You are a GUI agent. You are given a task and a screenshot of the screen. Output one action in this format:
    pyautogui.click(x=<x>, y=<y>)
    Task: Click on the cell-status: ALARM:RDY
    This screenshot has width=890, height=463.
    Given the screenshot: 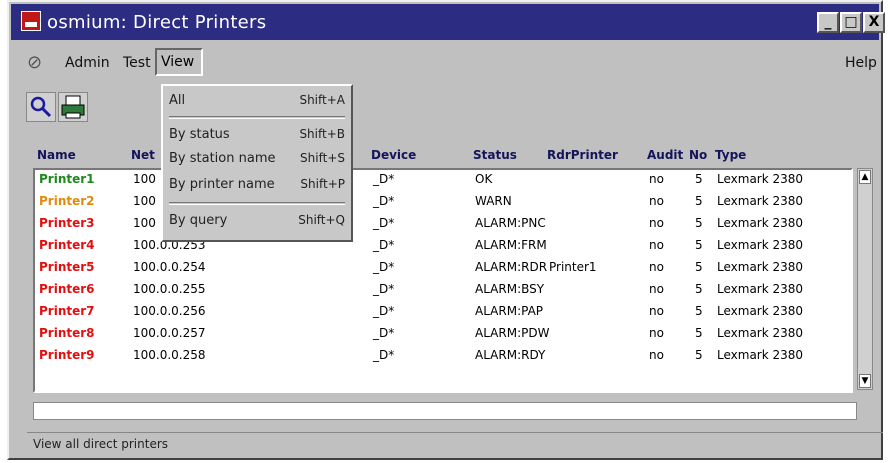 What is the action you would take?
    pyautogui.click(x=510, y=355)
    